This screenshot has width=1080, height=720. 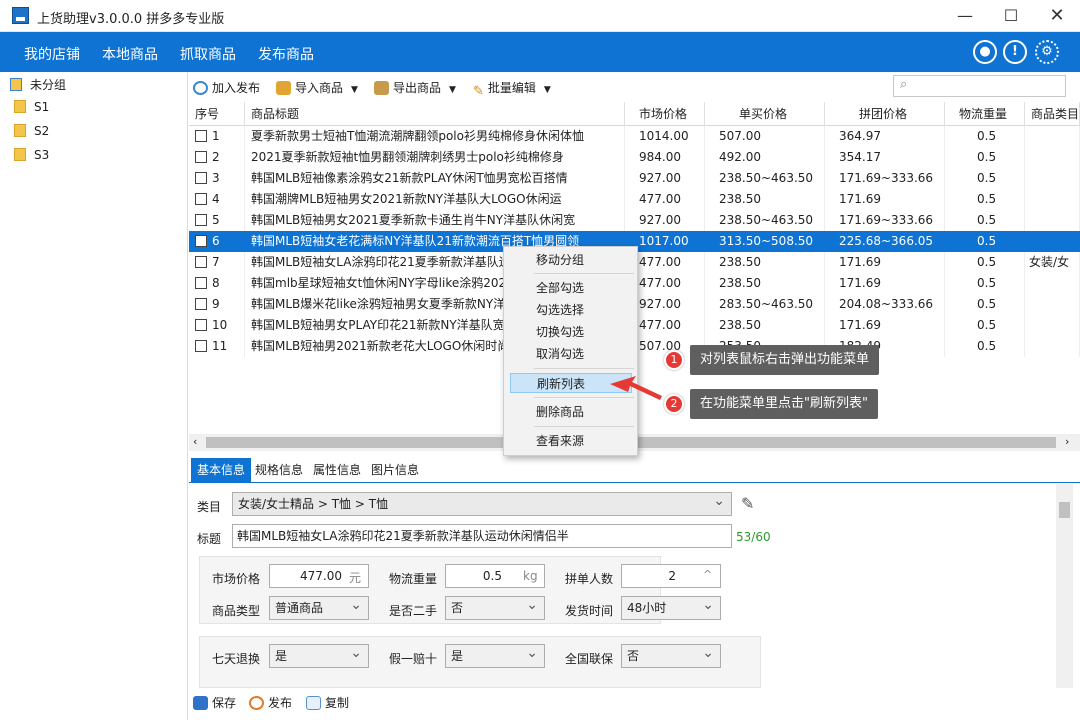 What do you see at coordinates (319, 655) in the screenshot?
I see `return-select: 是` at bounding box center [319, 655].